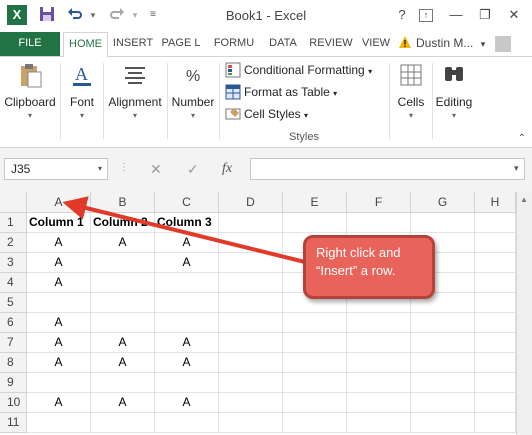  What do you see at coordinates (85, 44) in the screenshot?
I see `tab-home: HOME` at bounding box center [85, 44].